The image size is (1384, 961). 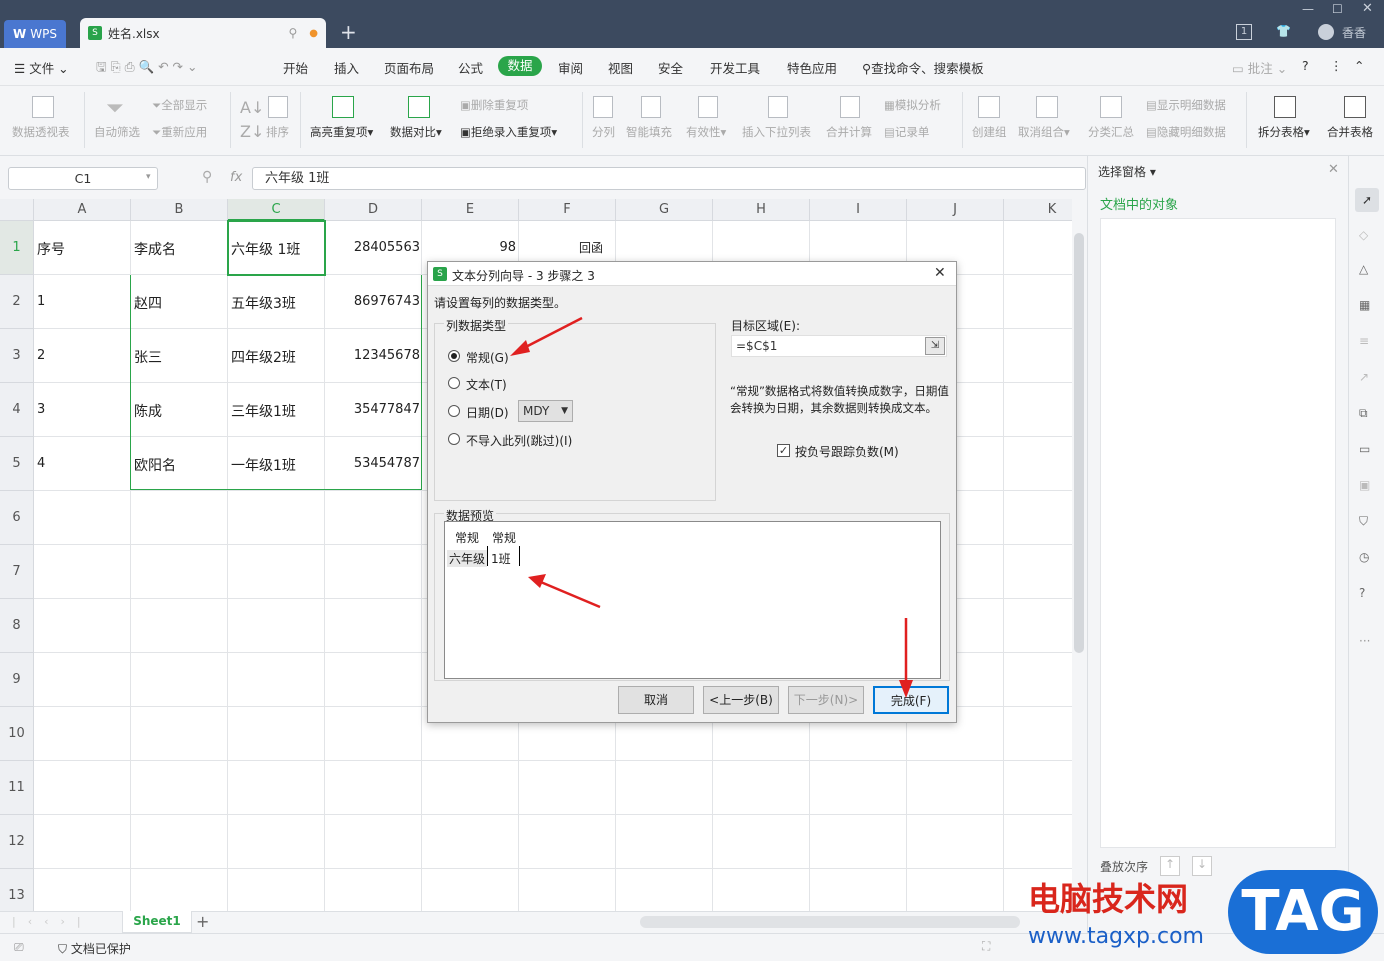 What do you see at coordinates (1108, 899) in the screenshot?
I see `watermark-text: 电脑技术网` at bounding box center [1108, 899].